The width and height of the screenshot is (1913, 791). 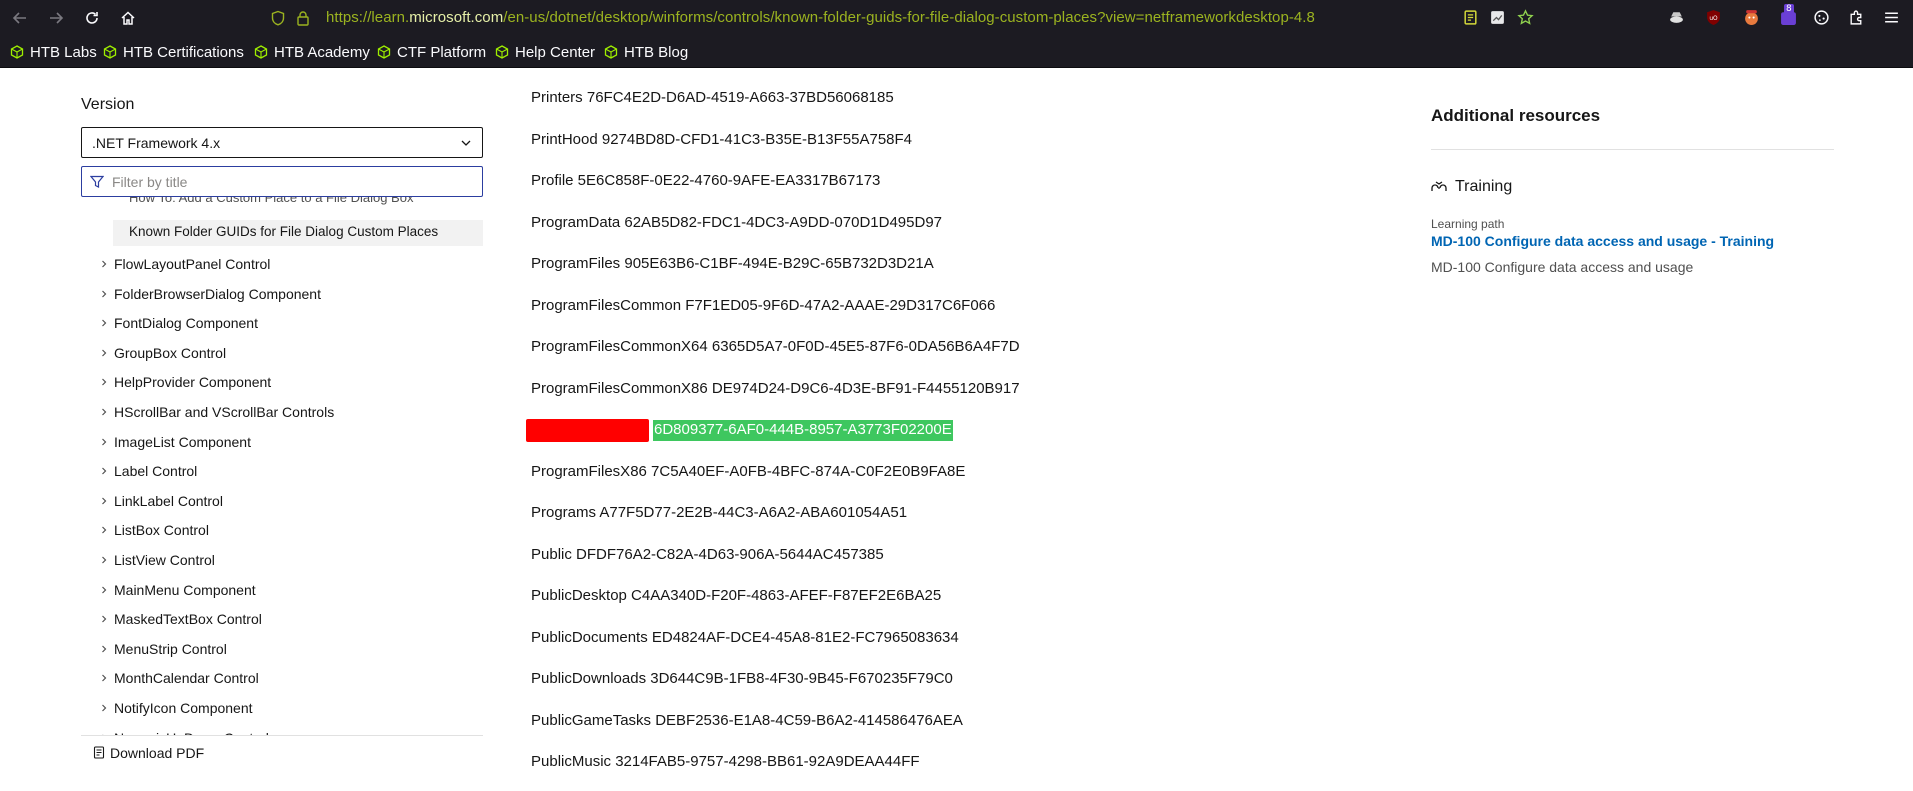 I want to click on bookmark-ctf-platform: CTF Platform, so click(x=431, y=52).